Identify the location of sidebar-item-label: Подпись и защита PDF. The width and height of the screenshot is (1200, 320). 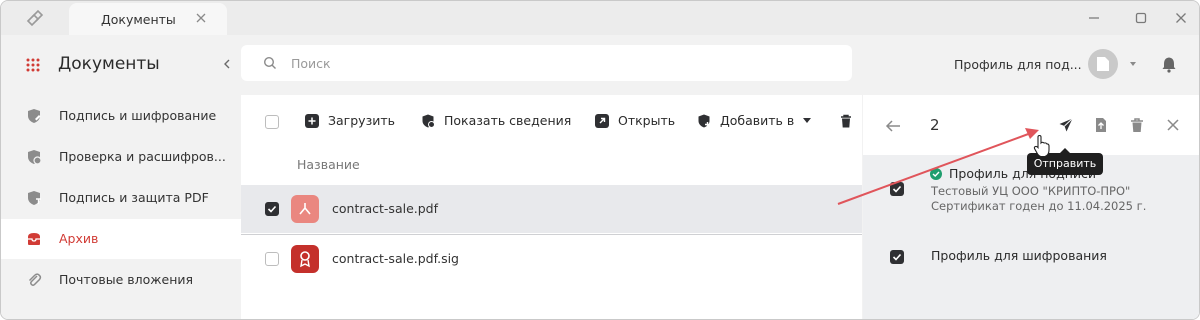
(134, 197).